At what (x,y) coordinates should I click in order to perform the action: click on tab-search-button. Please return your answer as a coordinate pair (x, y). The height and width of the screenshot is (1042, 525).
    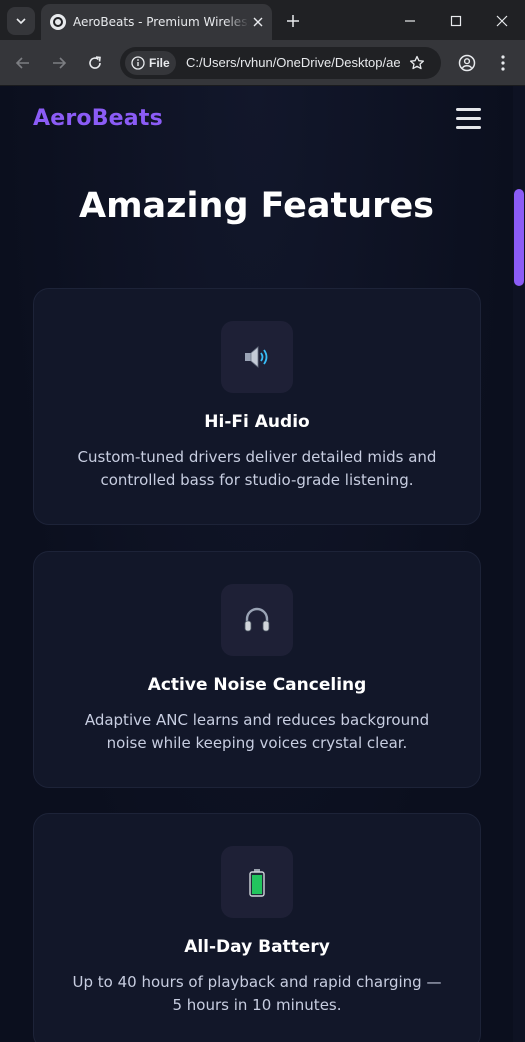
    Looking at the image, I should click on (21, 21).